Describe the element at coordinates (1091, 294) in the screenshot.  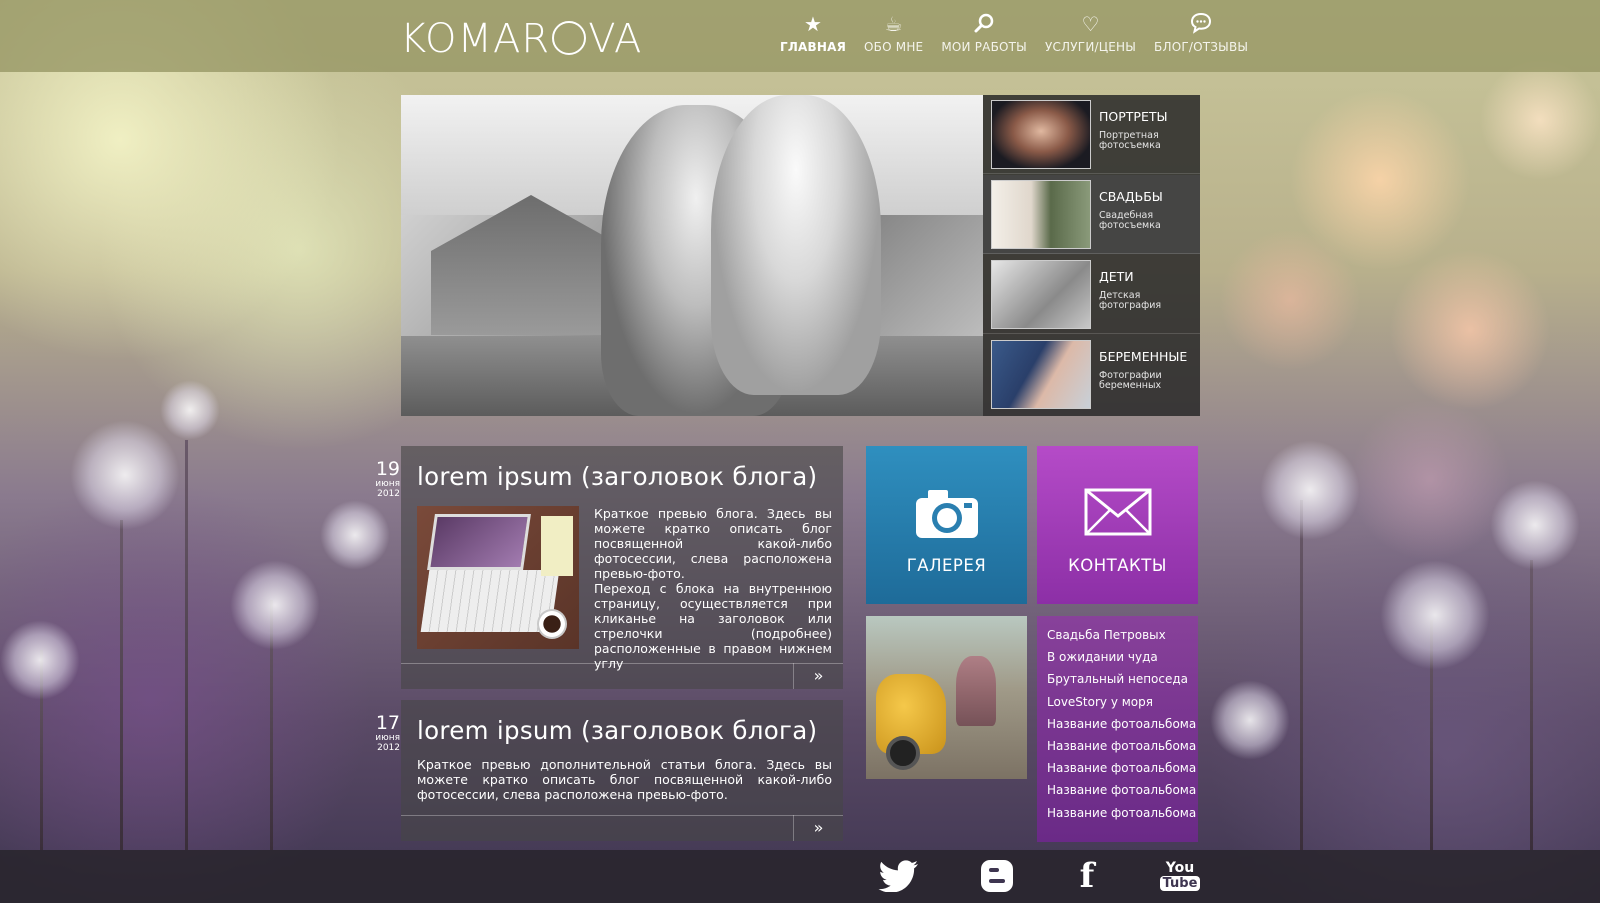
I see `category-item-kids: ДЕТИ Детская фотография` at that location.